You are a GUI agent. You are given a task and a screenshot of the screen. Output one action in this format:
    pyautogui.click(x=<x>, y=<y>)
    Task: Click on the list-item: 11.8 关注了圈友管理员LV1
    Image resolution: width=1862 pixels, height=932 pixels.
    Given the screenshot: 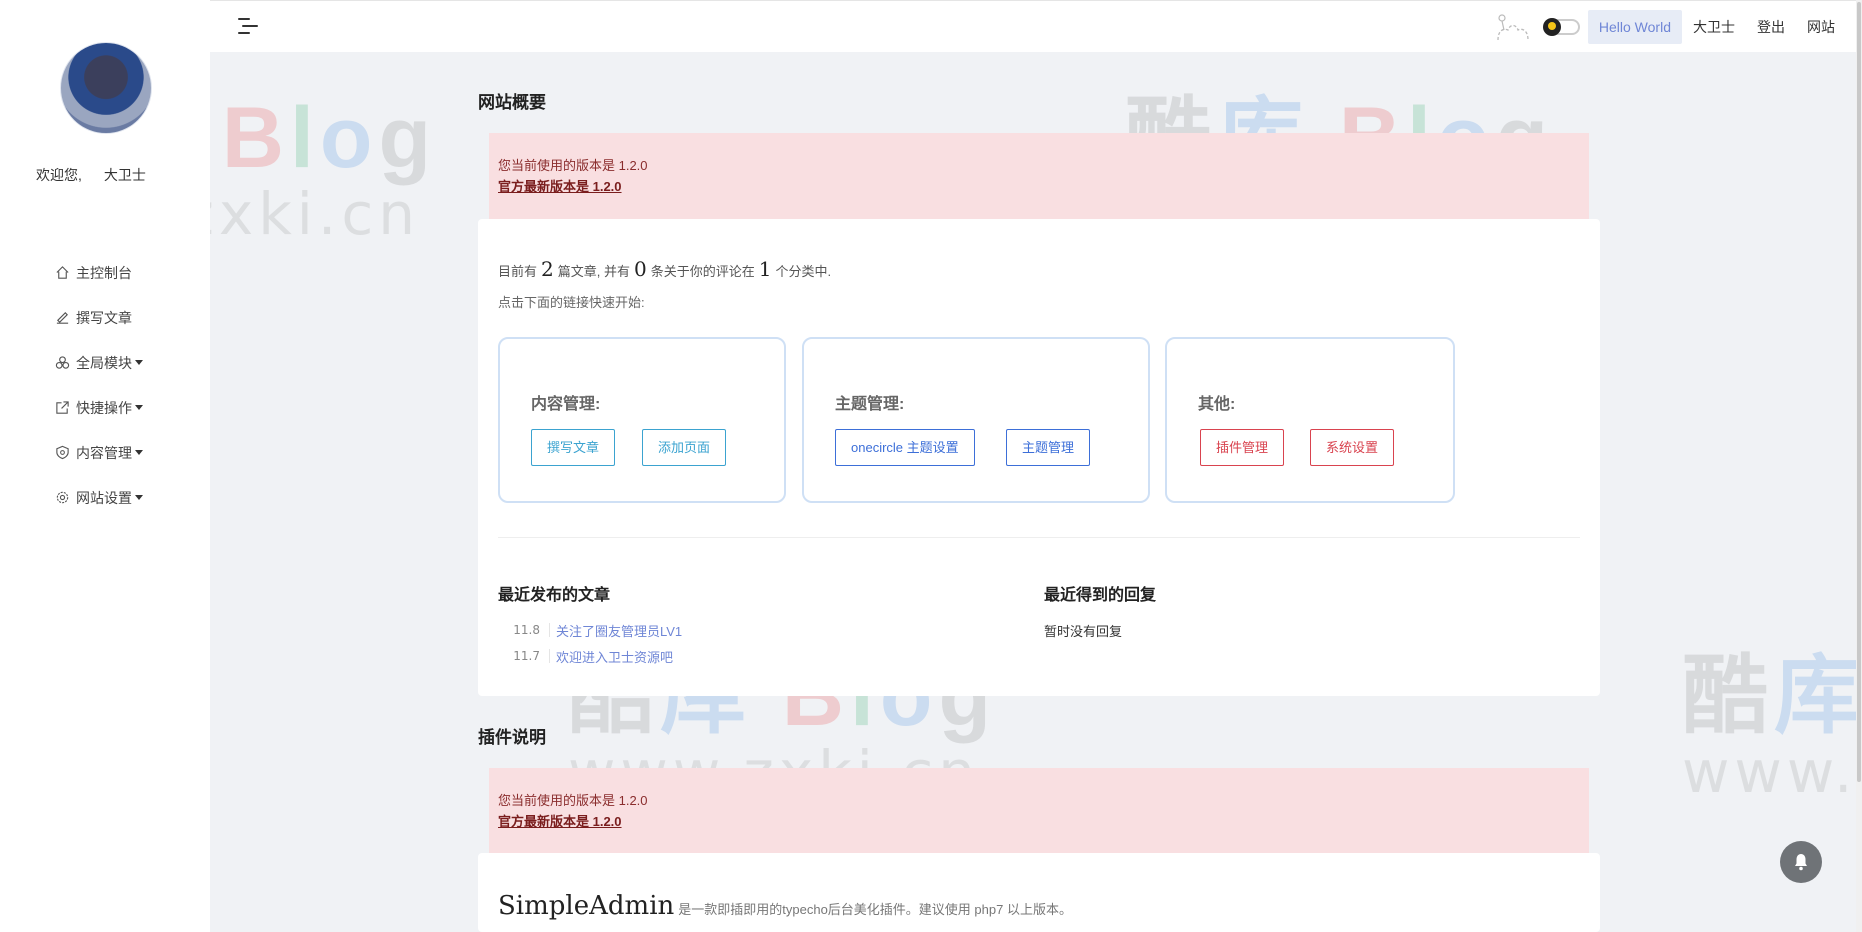 What is the action you would take?
    pyautogui.click(x=590, y=630)
    